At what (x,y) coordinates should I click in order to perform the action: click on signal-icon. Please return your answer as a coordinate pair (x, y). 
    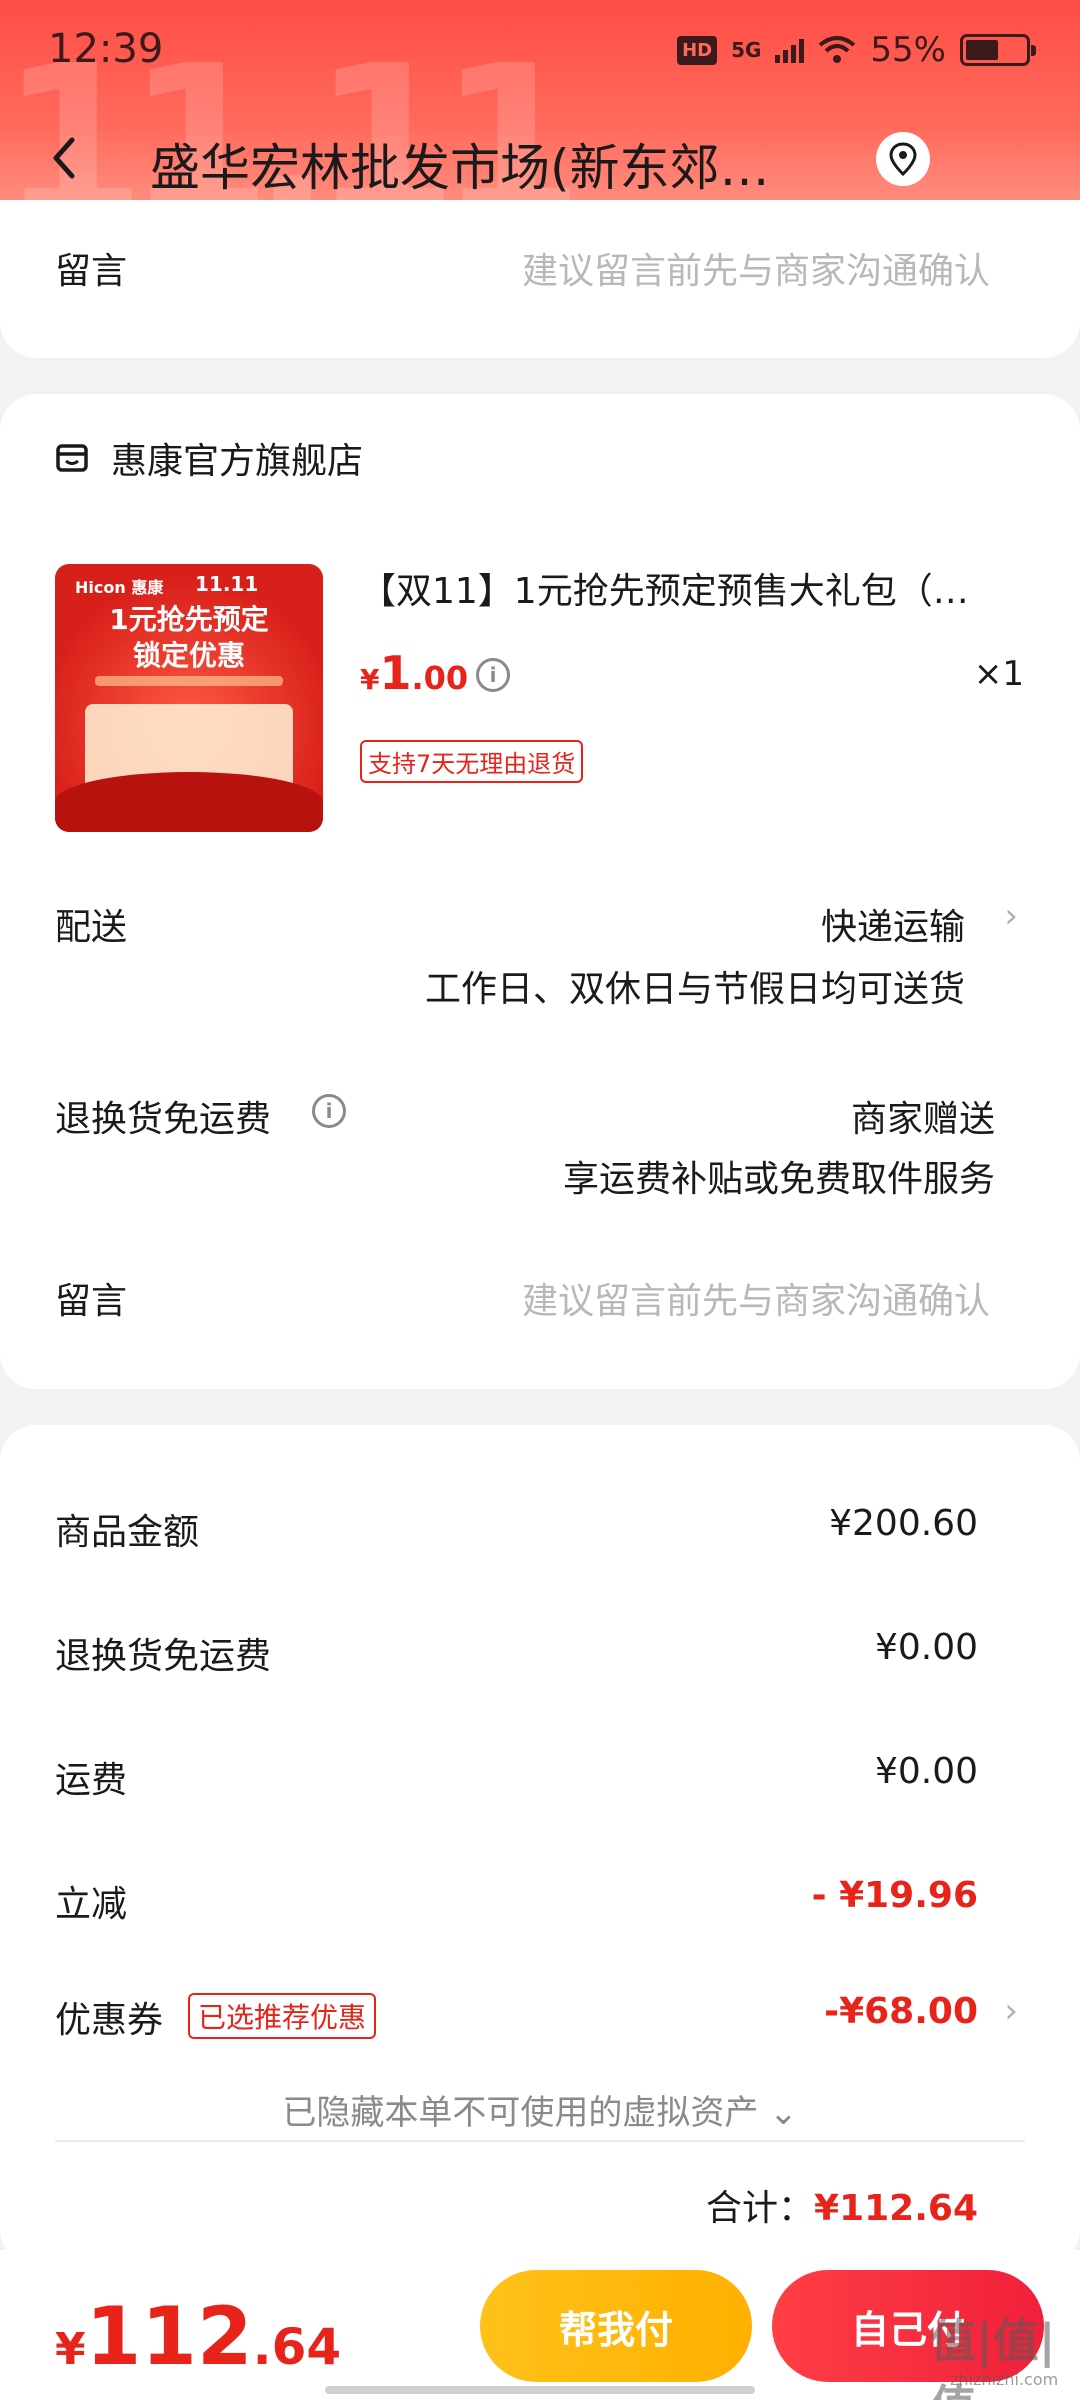
    Looking at the image, I should click on (790, 50).